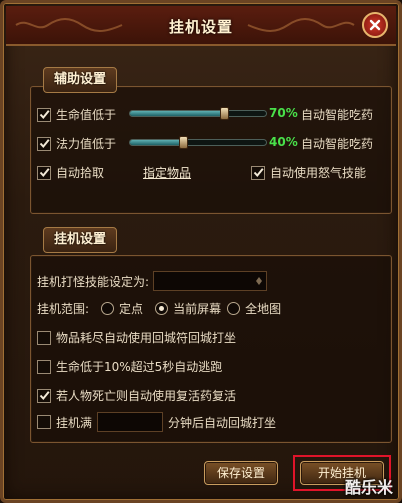  Describe the element at coordinates (63, 309) in the screenshot. I see `range-label: 挂机范围:` at that location.